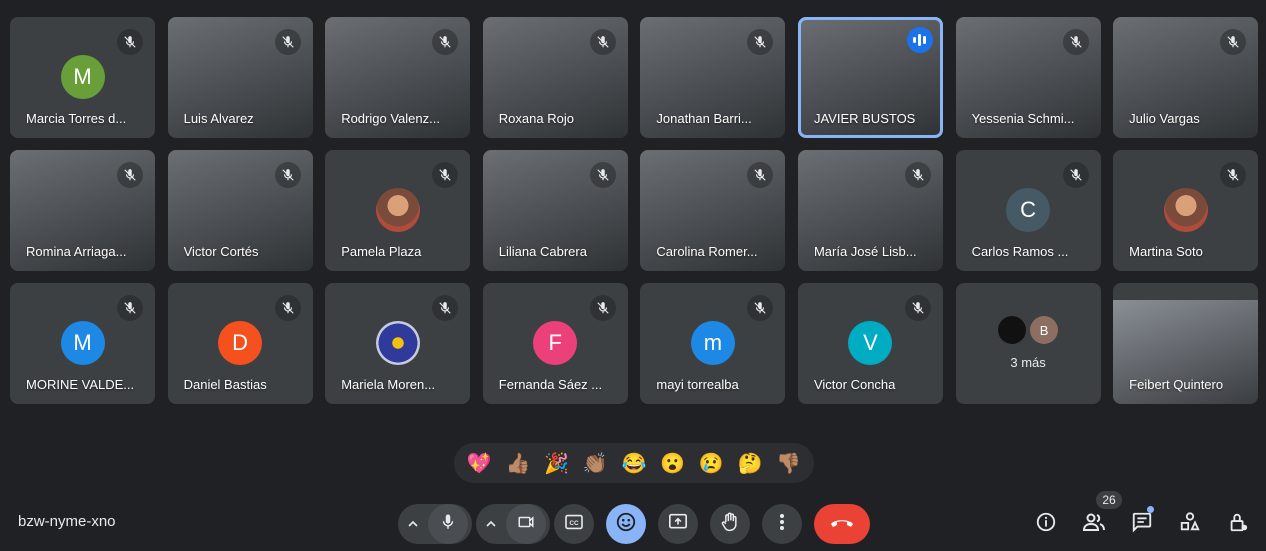 The width and height of the screenshot is (1266, 551). What do you see at coordinates (1164, 118) in the screenshot?
I see `participant-name: Julio Vargas` at bounding box center [1164, 118].